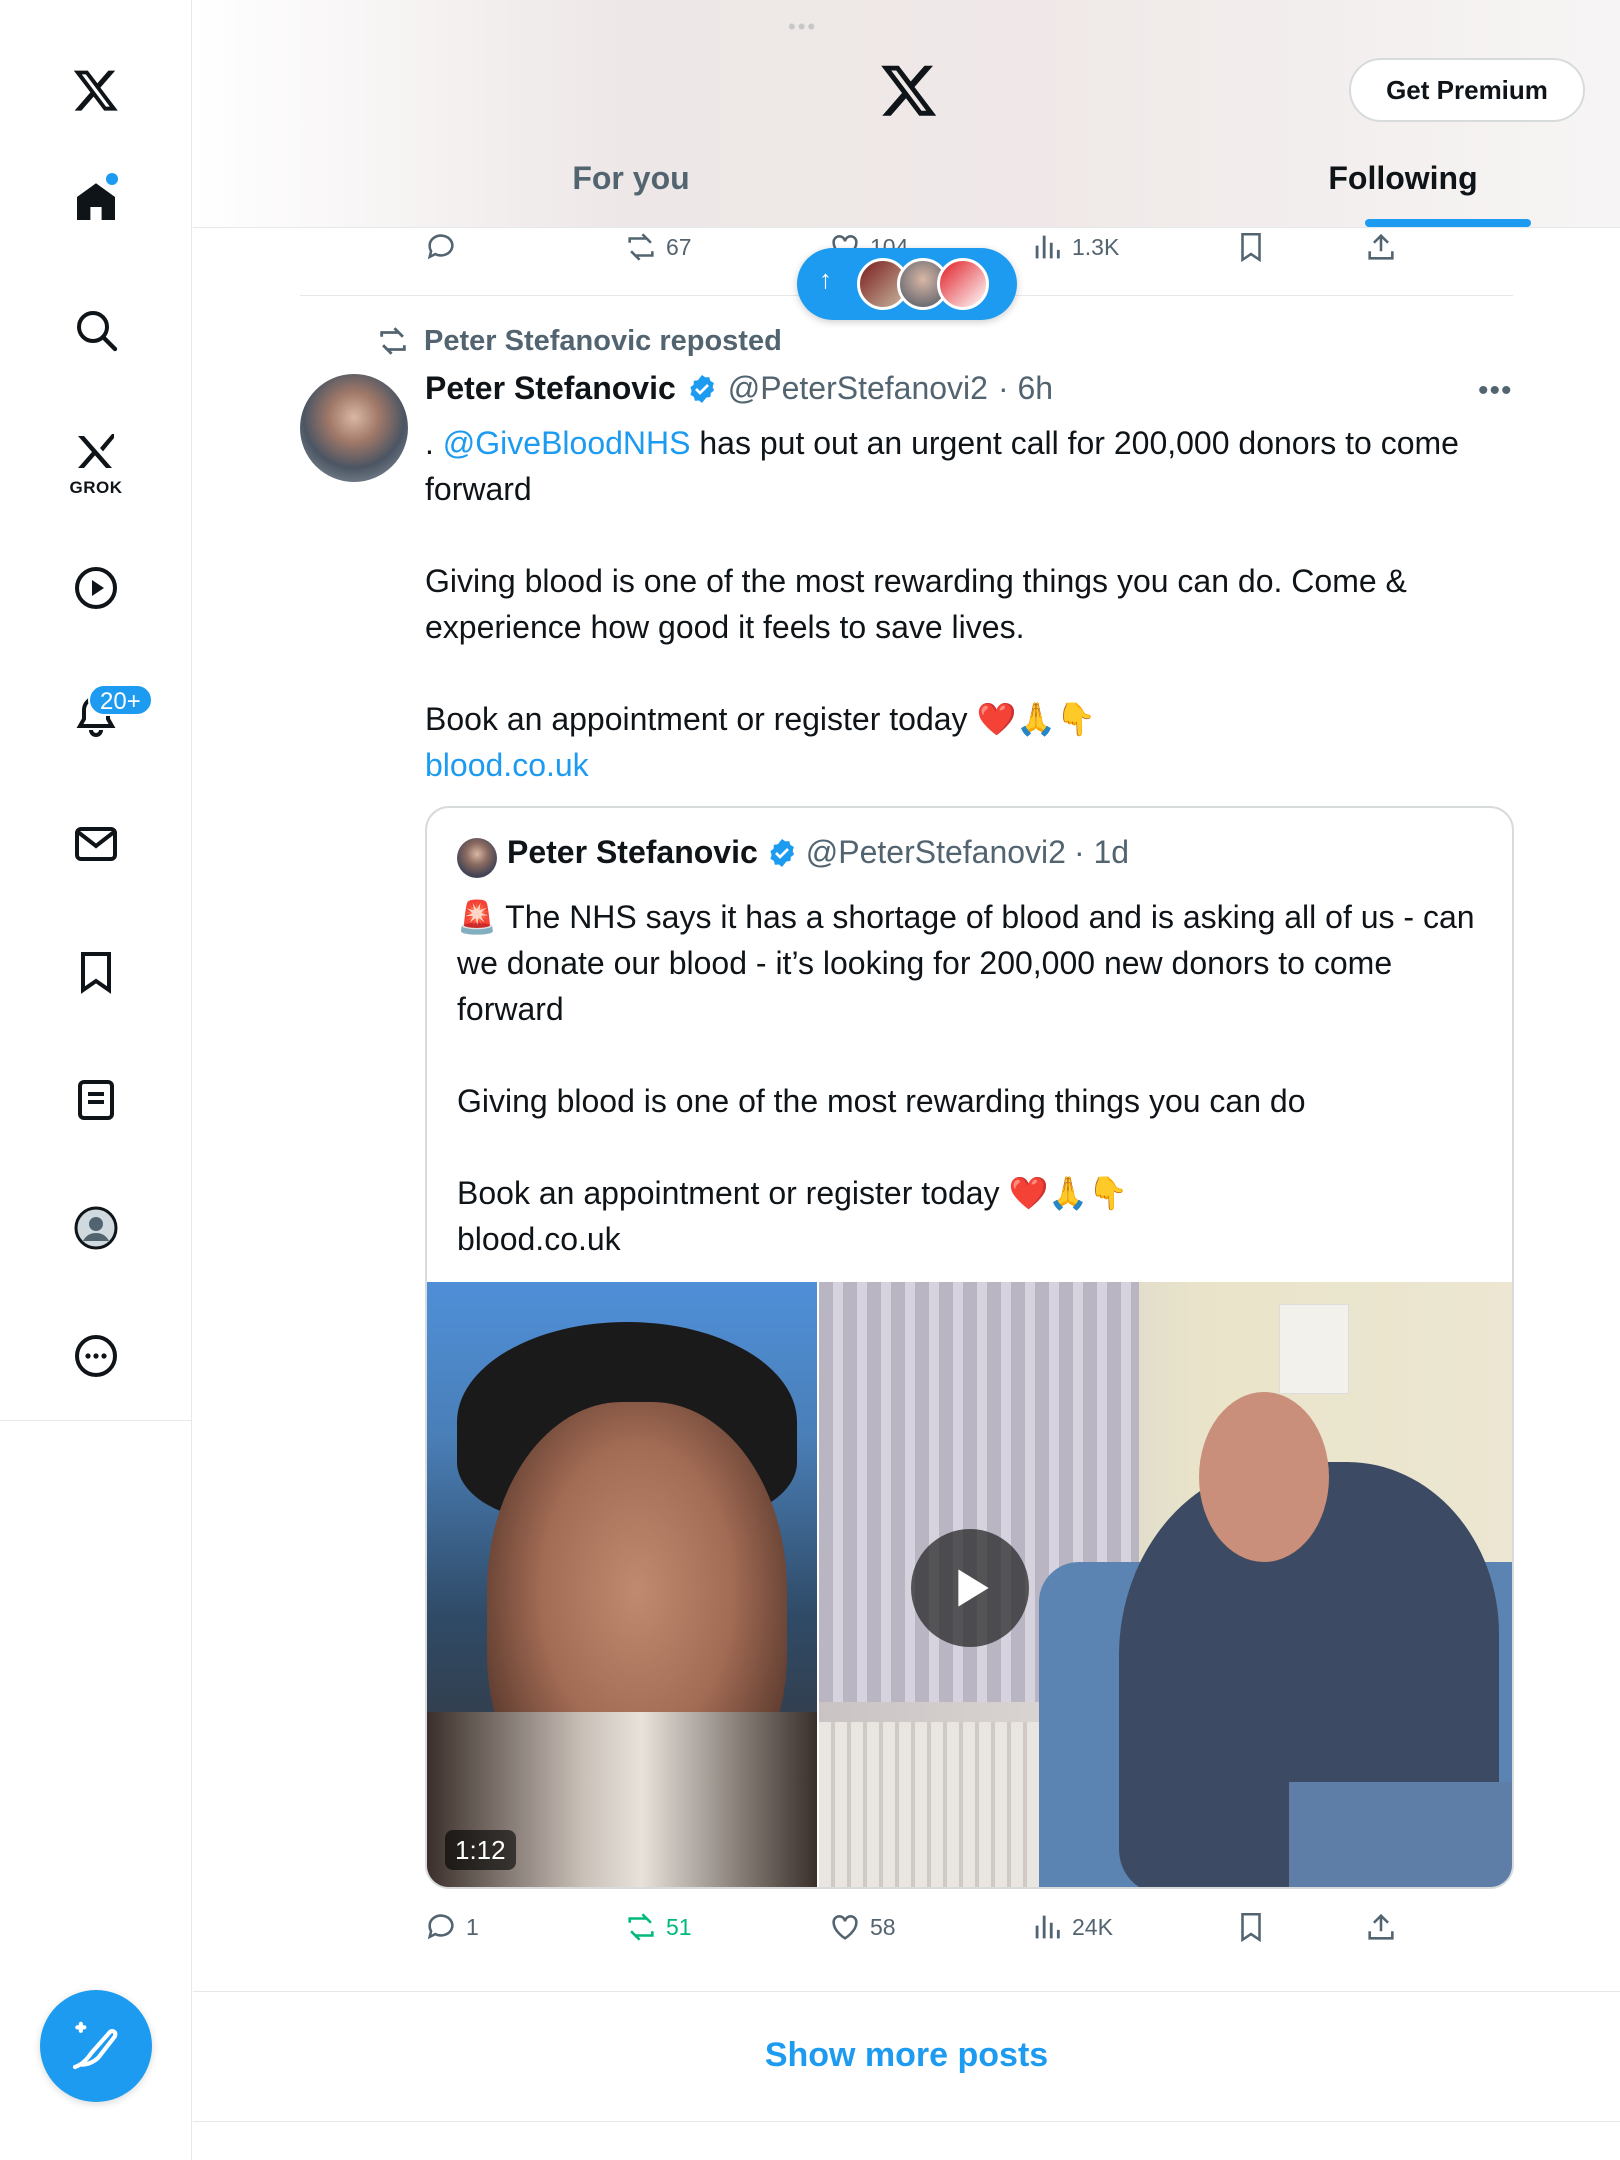  What do you see at coordinates (935, 852) in the screenshot?
I see `quote-author-handle: @PeterStefanovi2` at bounding box center [935, 852].